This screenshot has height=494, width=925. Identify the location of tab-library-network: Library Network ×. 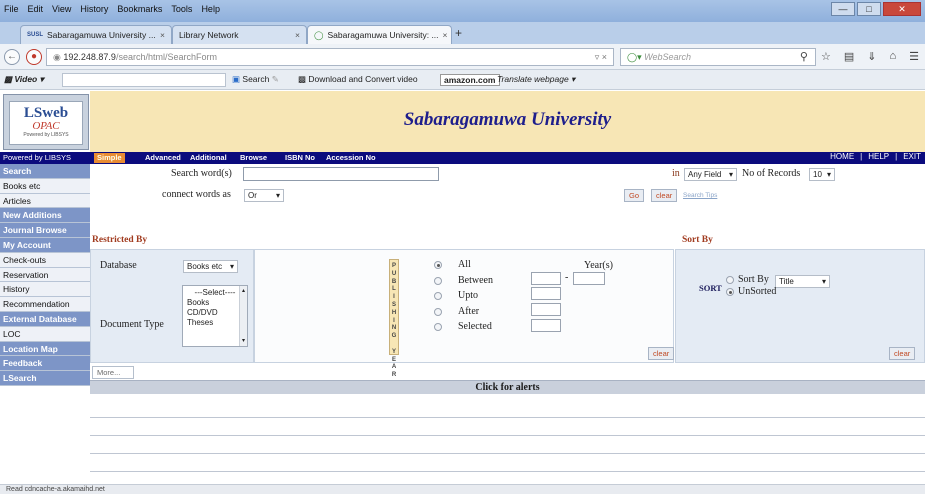
(239, 34).